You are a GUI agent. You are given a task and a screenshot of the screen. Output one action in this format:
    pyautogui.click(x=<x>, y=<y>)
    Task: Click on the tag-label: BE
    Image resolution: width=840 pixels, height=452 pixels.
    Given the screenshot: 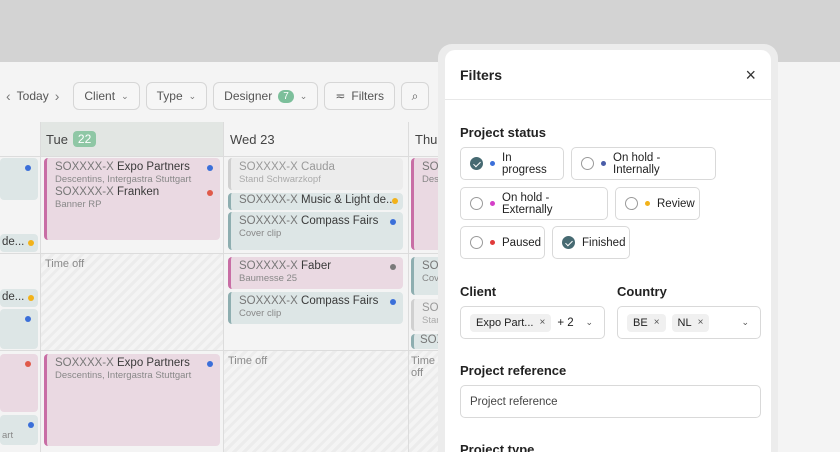 What is the action you would take?
    pyautogui.click(x=640, y=322)
    